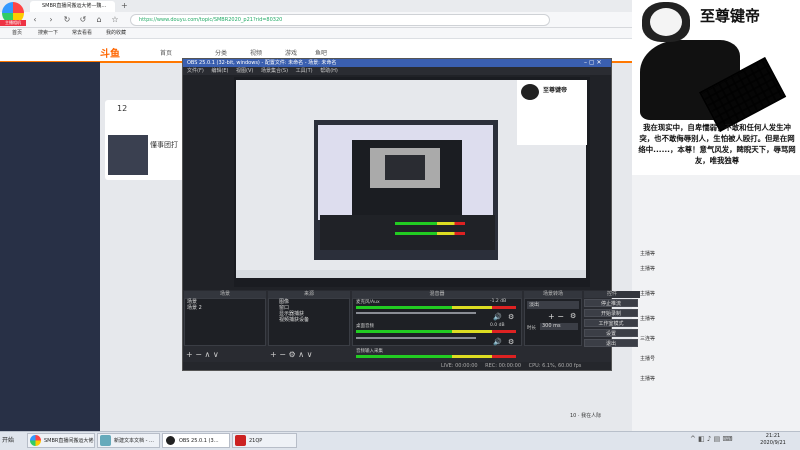 This screenshot has width=800, height=450. I want to click on studio-mode-button: 工作室模式, so click(611, 323).